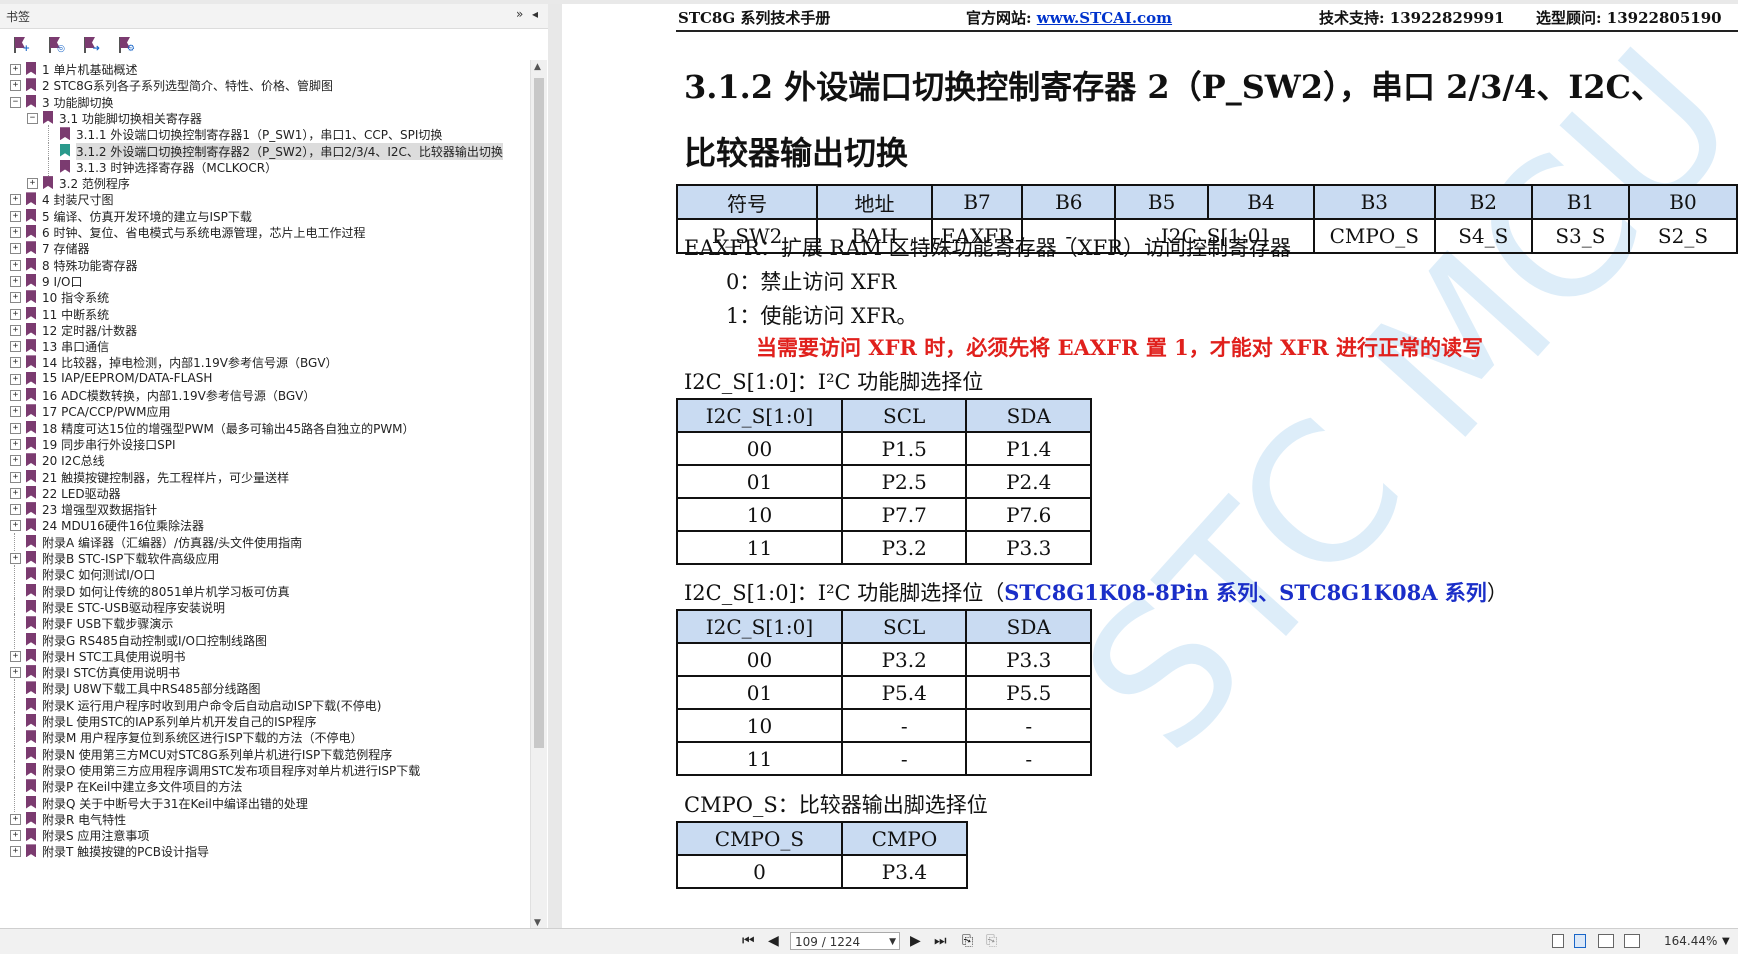 This screenshot has height=954, width=1738. Describe the element at coordinates (1104, 18) in the screenshot. I see `header-site-link: www.STCAI.com` at that location.